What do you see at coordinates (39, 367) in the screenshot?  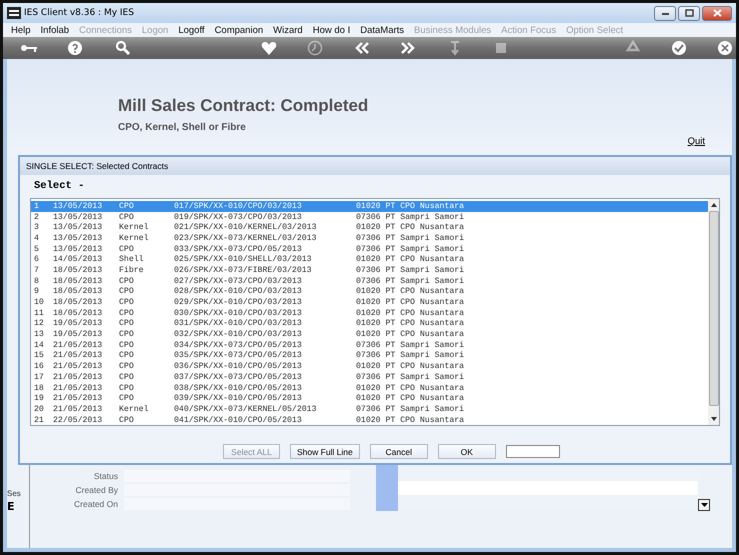 I see `row-number: 16` at bounding box center [39, 367].